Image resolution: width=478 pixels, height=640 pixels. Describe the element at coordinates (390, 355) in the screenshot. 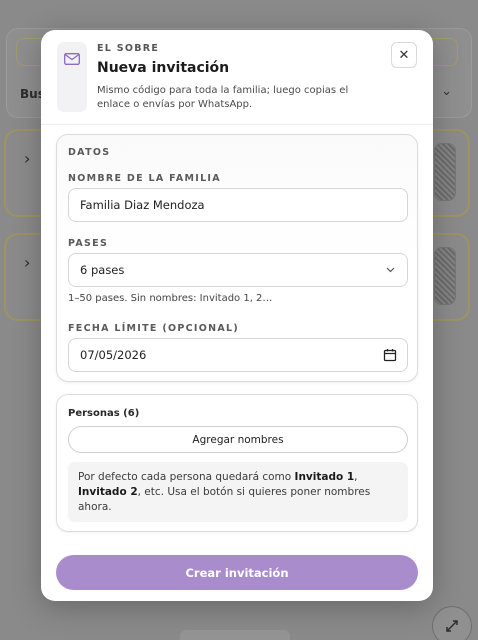

I see `calendar-icon` at that location.